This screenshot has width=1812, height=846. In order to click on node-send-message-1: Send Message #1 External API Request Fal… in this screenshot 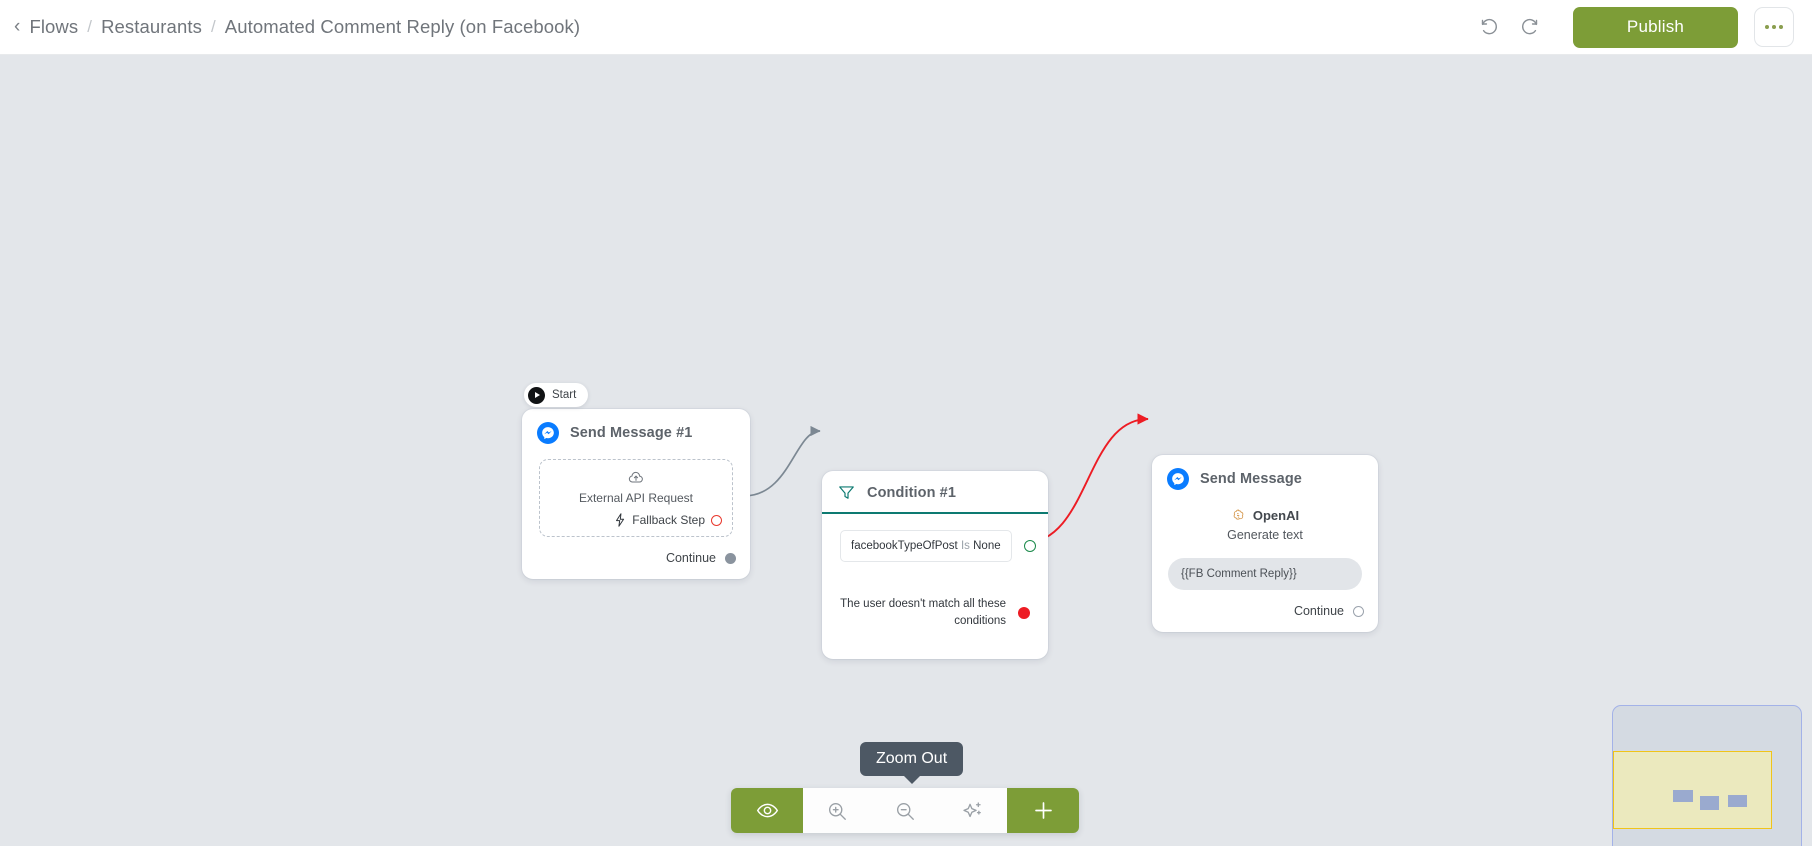, I will do `click(636, 494)`.